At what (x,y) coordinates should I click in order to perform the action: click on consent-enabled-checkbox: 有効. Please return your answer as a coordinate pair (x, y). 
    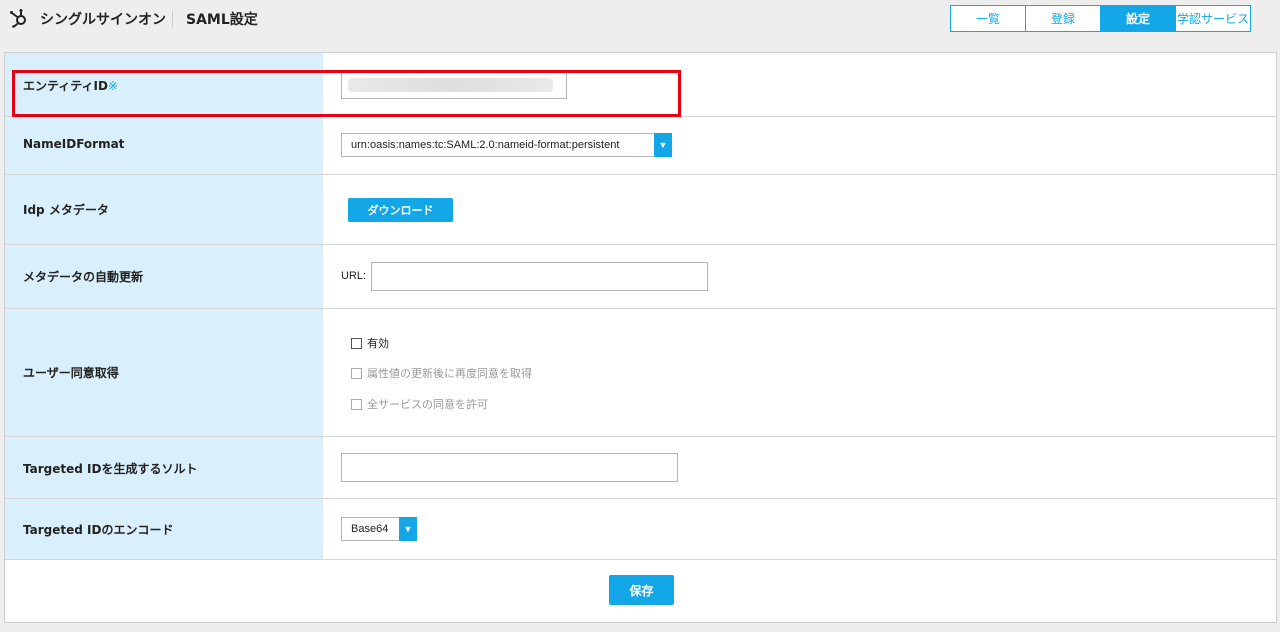
    Looking at the image, I should click on (370, 343).